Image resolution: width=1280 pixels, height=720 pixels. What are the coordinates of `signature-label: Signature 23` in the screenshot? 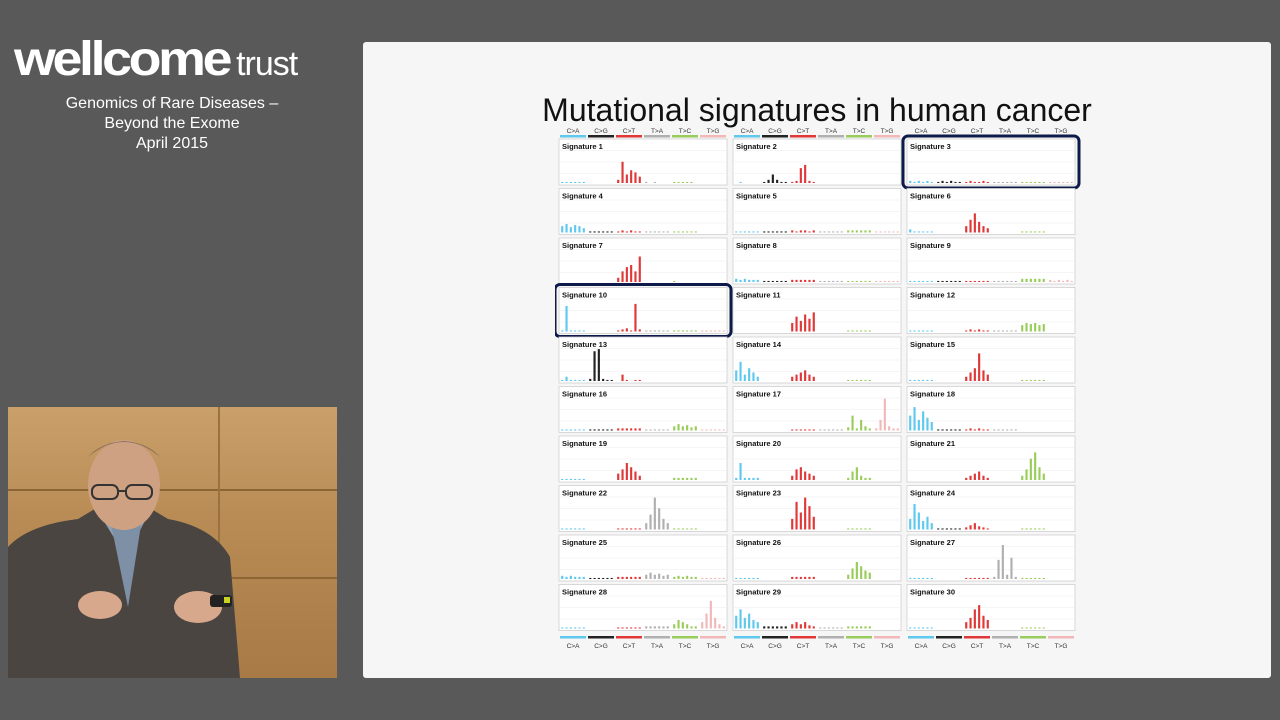 It's located at (758, 493).